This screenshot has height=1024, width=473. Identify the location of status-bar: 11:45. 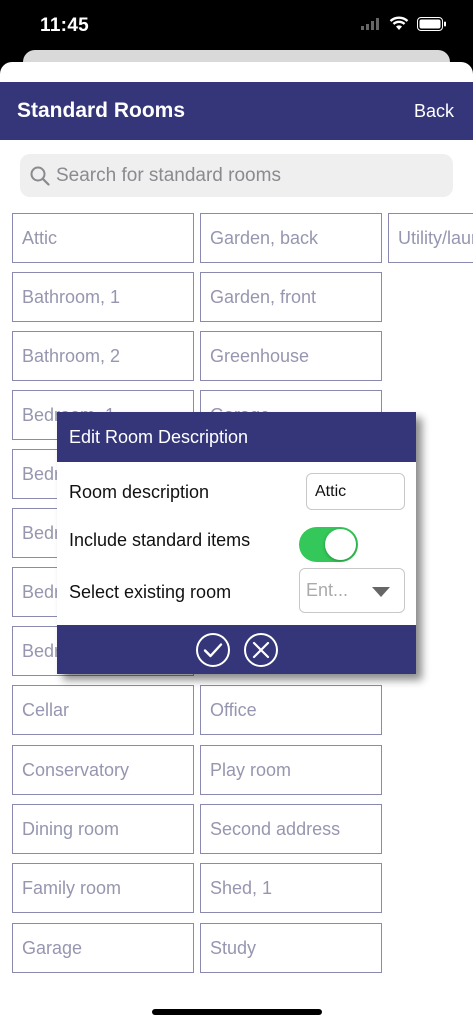
(236, 25).